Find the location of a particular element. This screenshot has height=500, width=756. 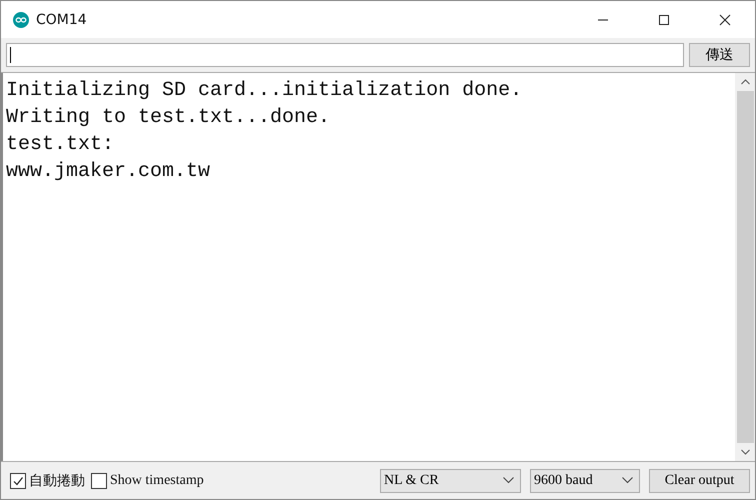

scroll-down-icon is located at coordinates (745, 452).